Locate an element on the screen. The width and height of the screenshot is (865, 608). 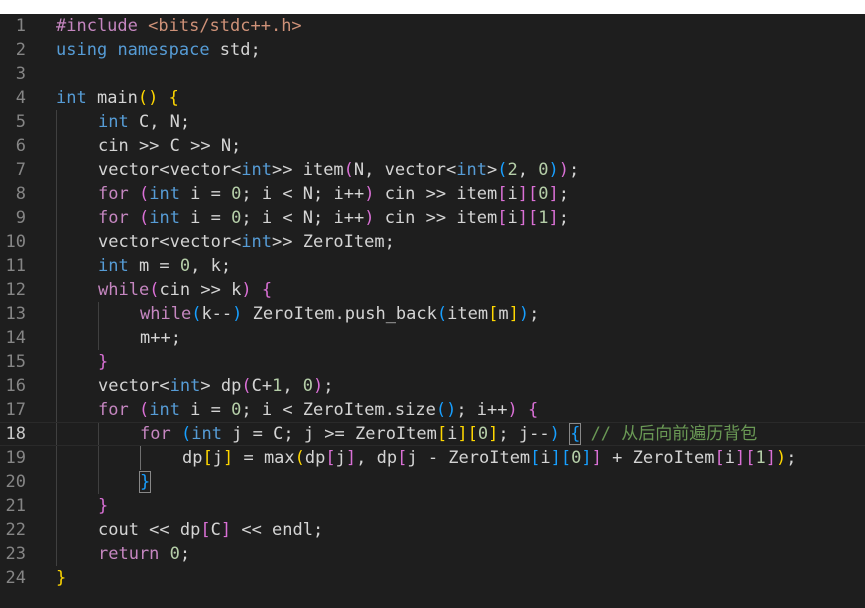
code-token: cin >> item is located at coordinates (436, 218).